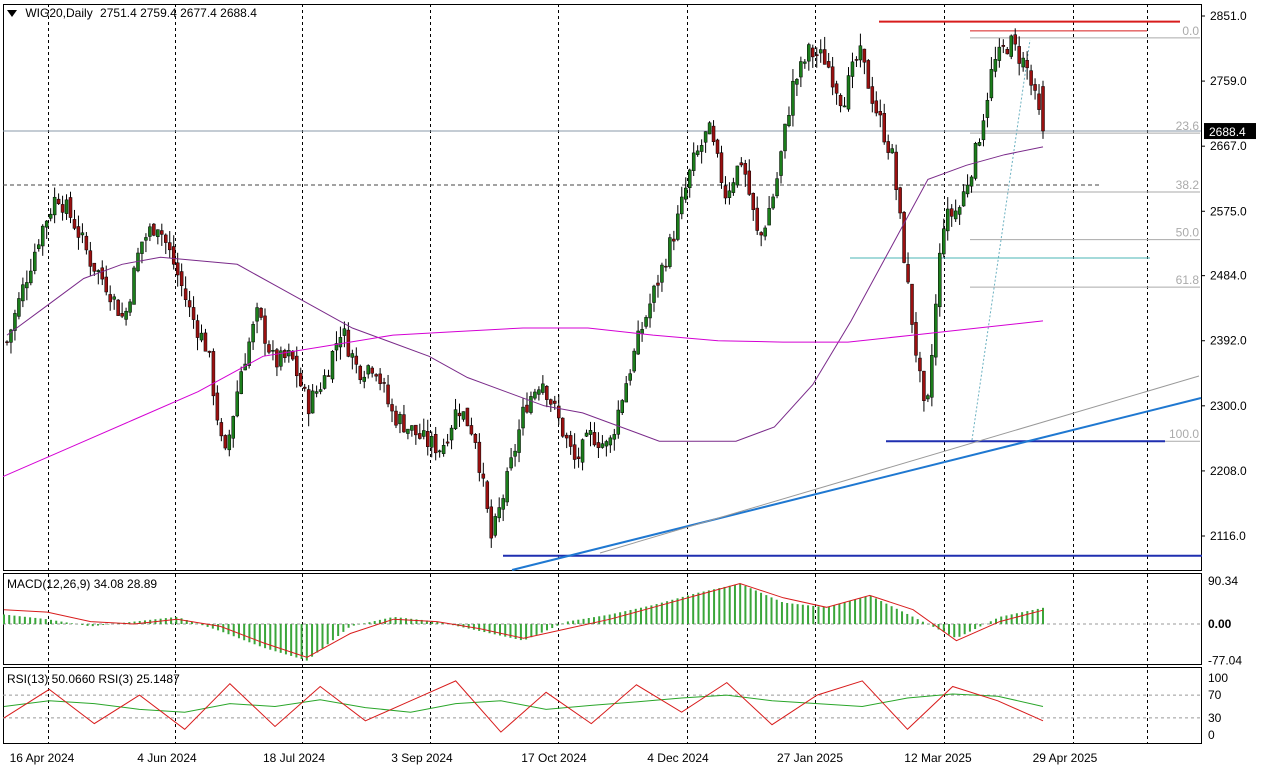 The width and height of the screenshot is (1267, 774). Describe the element at coordinates (1188, 233) in the screenshot. I see `fib-label-3: 50.0` at that location.